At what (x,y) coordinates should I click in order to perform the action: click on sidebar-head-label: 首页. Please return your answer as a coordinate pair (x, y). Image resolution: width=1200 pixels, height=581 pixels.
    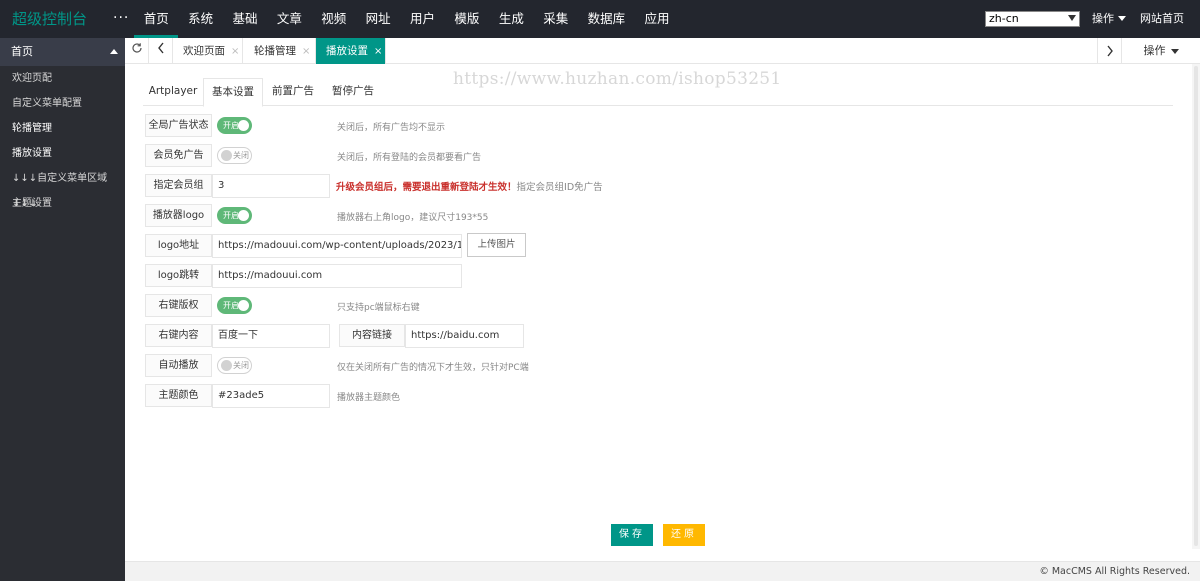
    Looking at the image, I should click on (22, 51).